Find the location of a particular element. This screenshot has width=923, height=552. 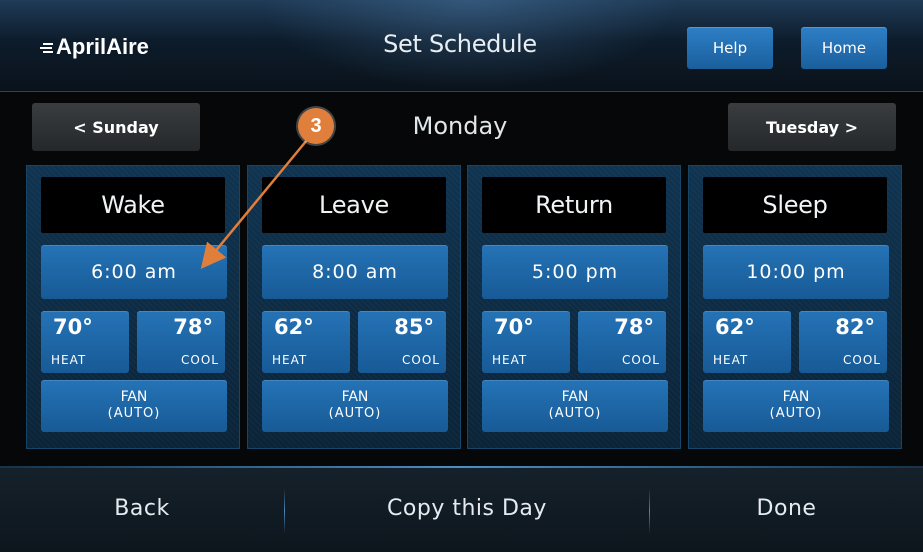

cool-setpoint-value: 85° is located at coordinates (414, 327).